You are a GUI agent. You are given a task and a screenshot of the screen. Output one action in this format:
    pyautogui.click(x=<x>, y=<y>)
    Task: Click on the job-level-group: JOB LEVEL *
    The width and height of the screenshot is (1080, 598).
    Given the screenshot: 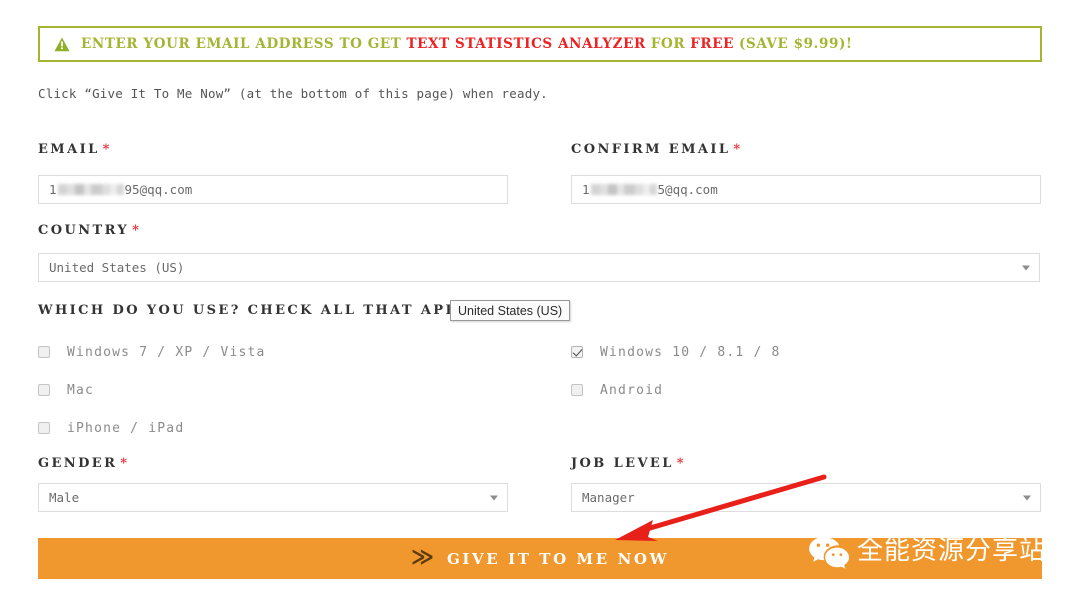 What is the action you would take?
    pyautogui.click(x=806, y=463)
    